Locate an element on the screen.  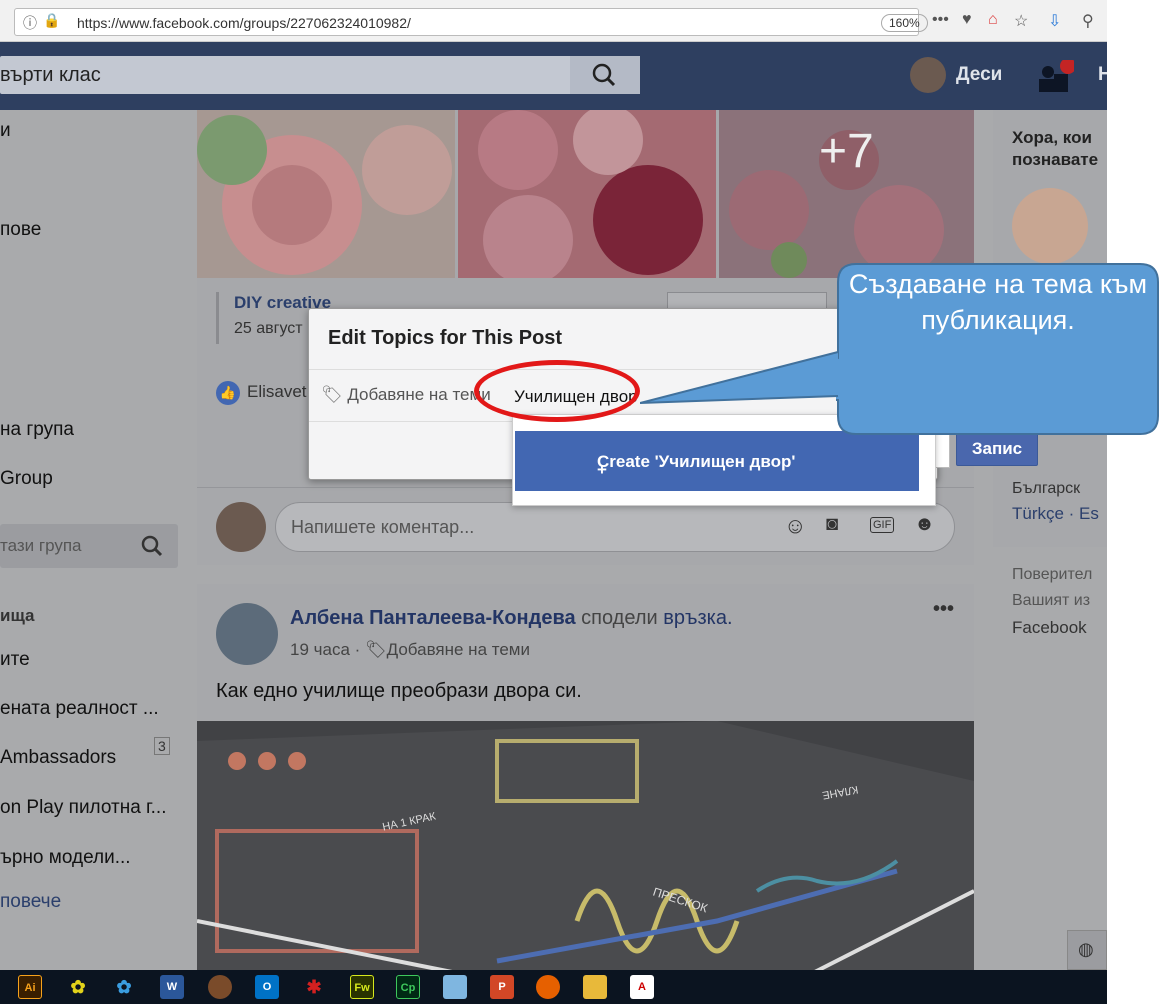
sidebar-item: на група is located at coordinates (37, 430).